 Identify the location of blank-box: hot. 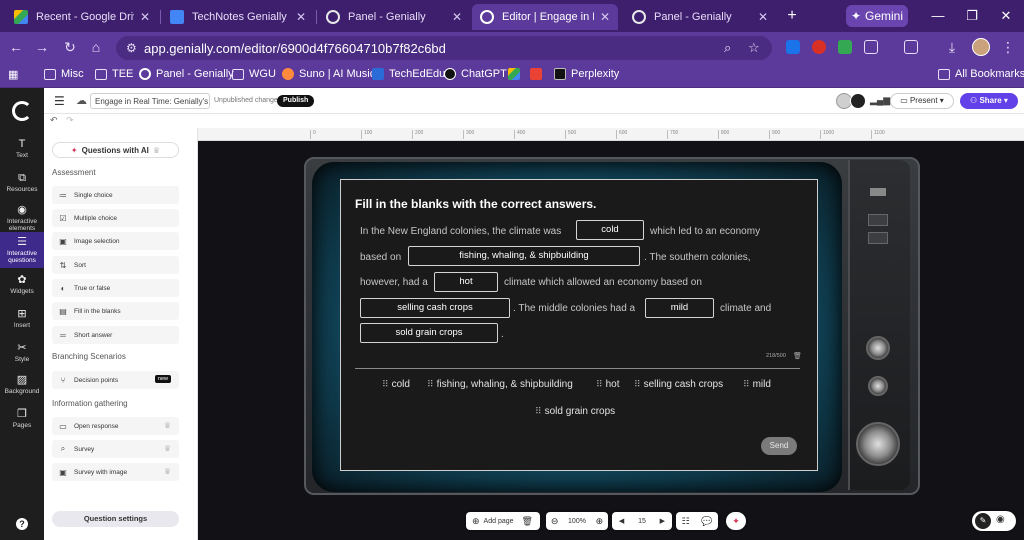
(466, 282).